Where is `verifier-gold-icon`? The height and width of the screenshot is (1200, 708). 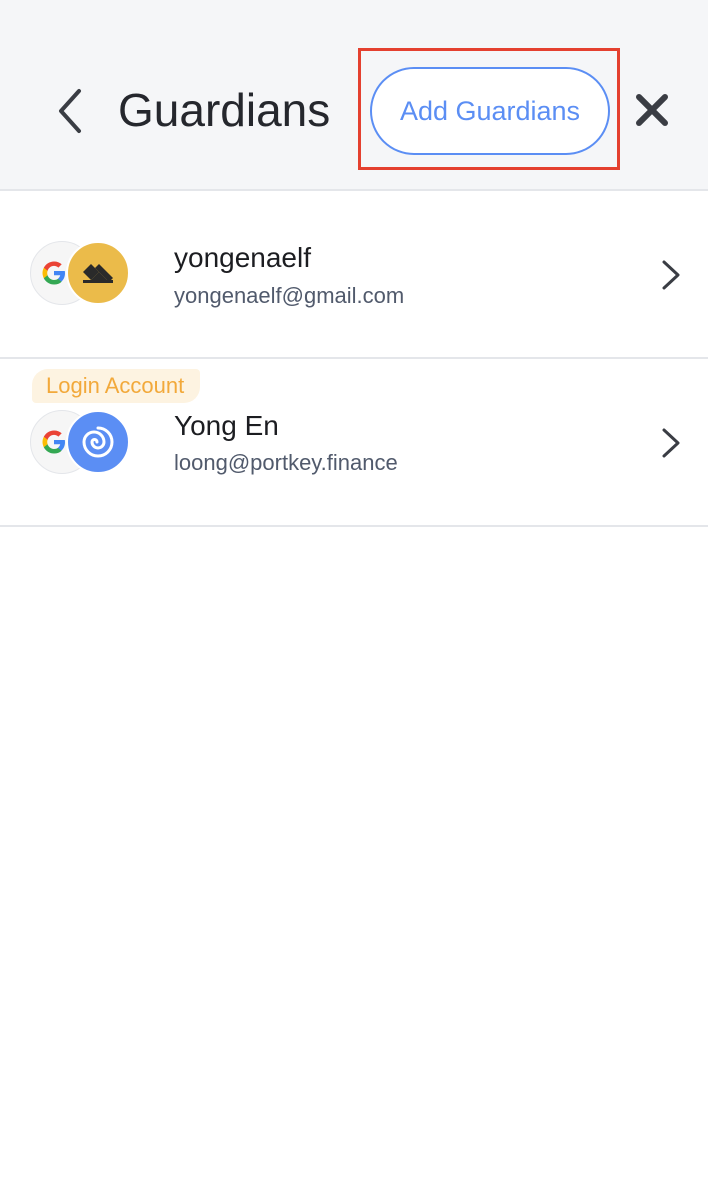
verifier-gold-icon is located at coordinates (98, 273).